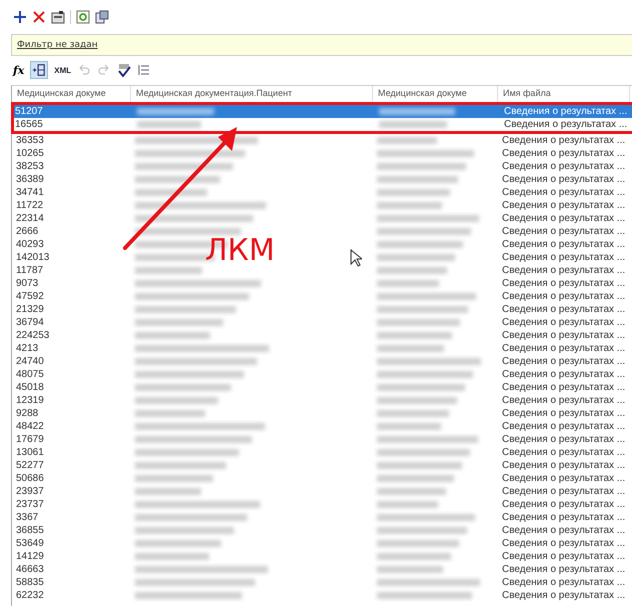  I want to click on table-cell: 23937, so click(71, 491).